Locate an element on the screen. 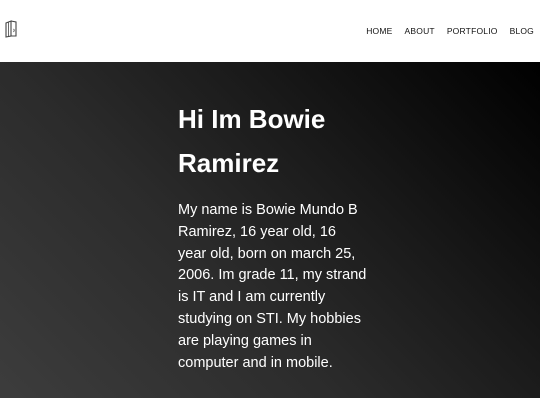  nav-home-link: HOME is located at coordinates (379, 31).